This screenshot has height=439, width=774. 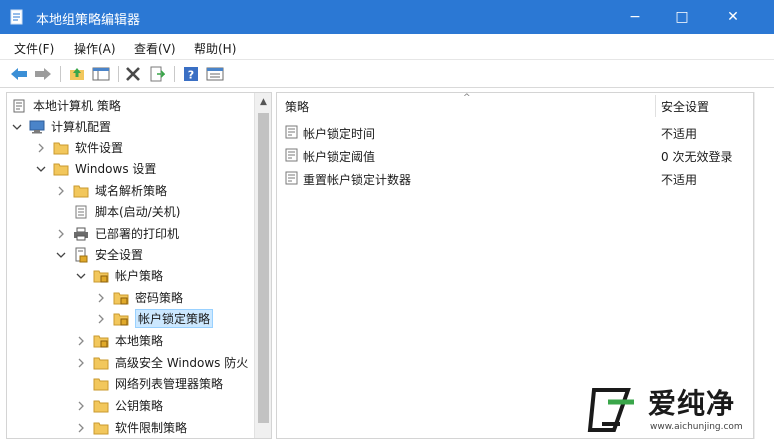 What do you see at coordinates (387, 74) in the screenshot?
I see `toolbar: ?` at bounding box center [387, 74].